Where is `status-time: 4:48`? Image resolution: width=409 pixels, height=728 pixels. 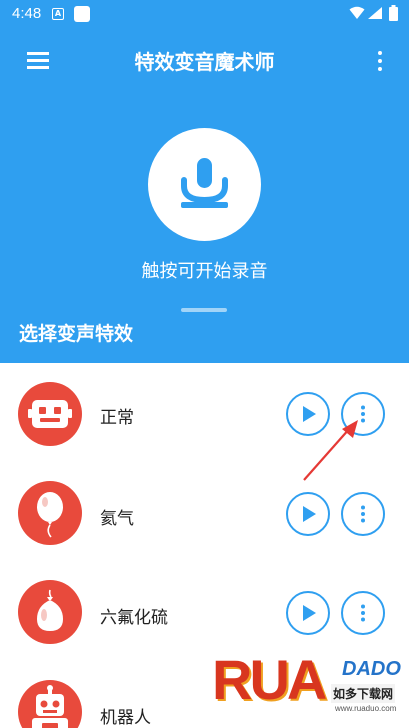
status-time: 4:48 is located at coordinates (27, 13).